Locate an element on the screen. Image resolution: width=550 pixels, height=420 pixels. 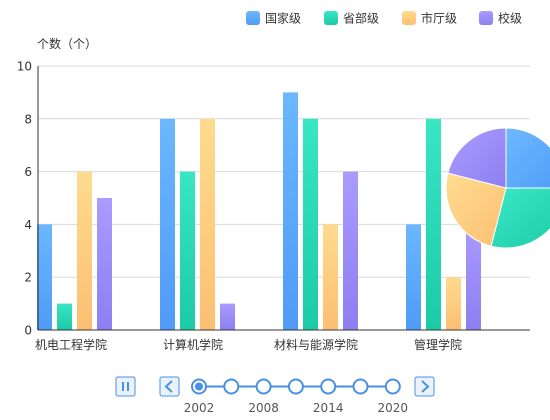
legend-item: 省部级 is located at coordinates (351, 18).